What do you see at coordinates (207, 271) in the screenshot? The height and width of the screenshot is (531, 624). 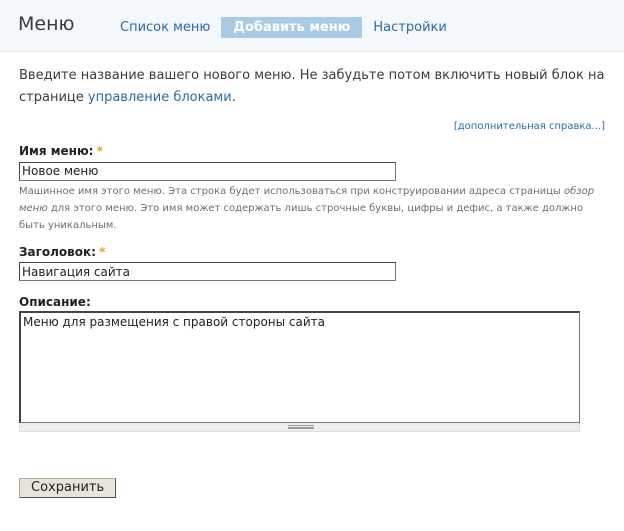 I see `title-input` at bounding box center [207, 271].